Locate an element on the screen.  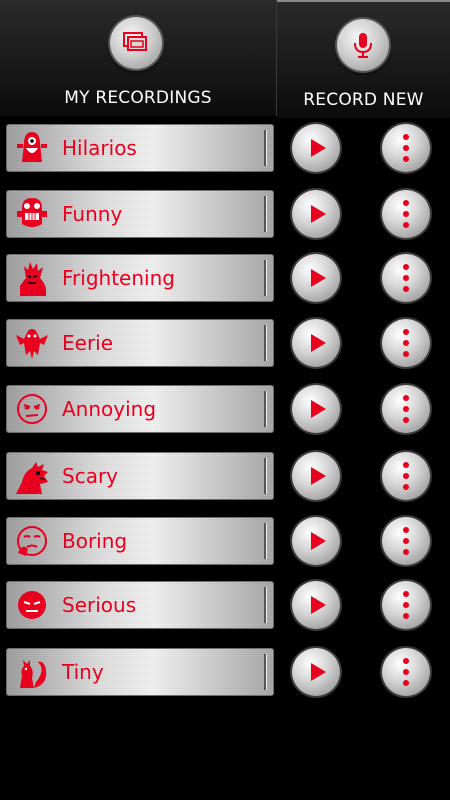
laughing-monster-icon is located at coordinates (32, 147).